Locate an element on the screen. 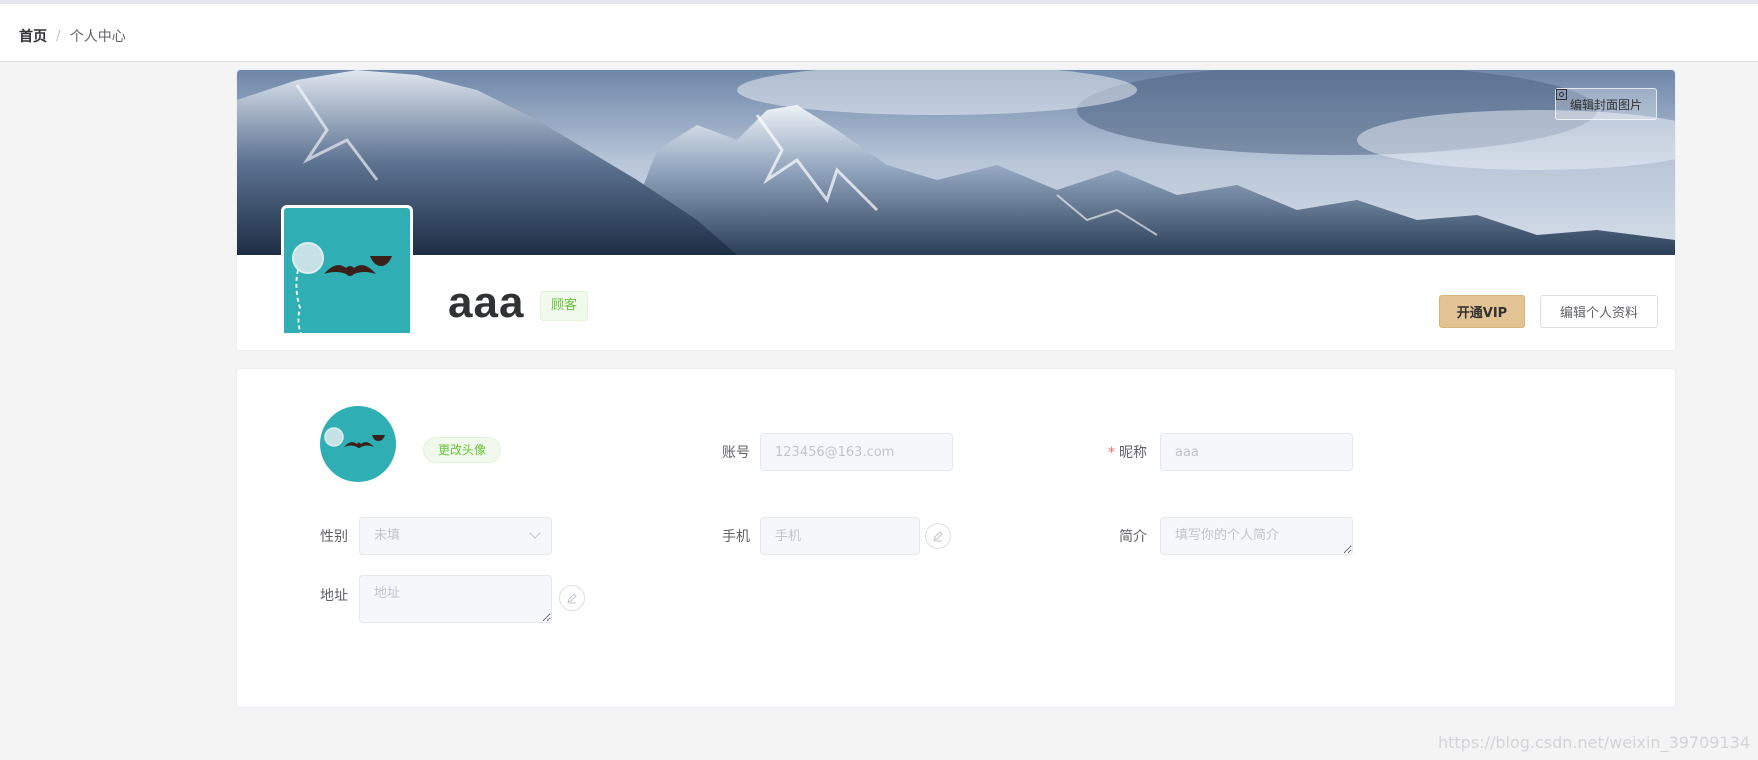 The height and width of the screenshot is (760, 1758). address-label: 地址 is located at coordinates (334, 596).